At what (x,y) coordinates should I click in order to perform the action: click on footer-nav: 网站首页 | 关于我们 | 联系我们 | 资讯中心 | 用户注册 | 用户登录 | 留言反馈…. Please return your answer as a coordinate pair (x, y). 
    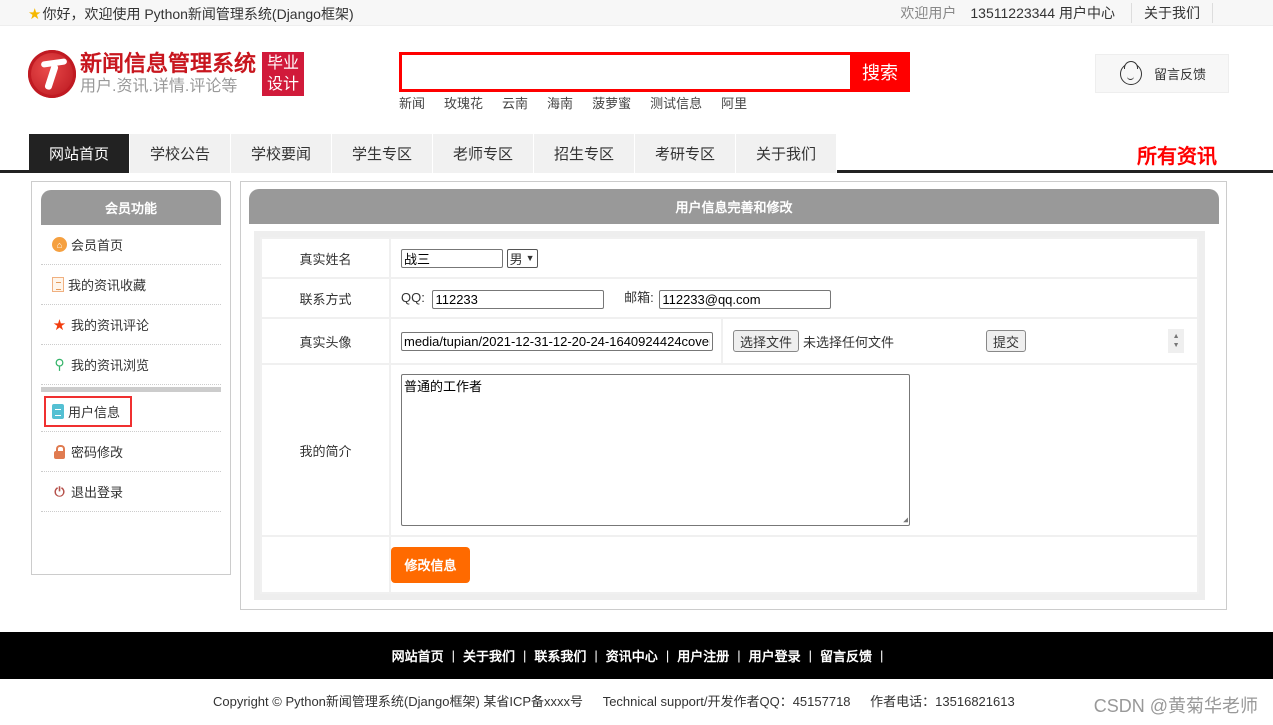
    Looking at the image, I should click on (636, 655).